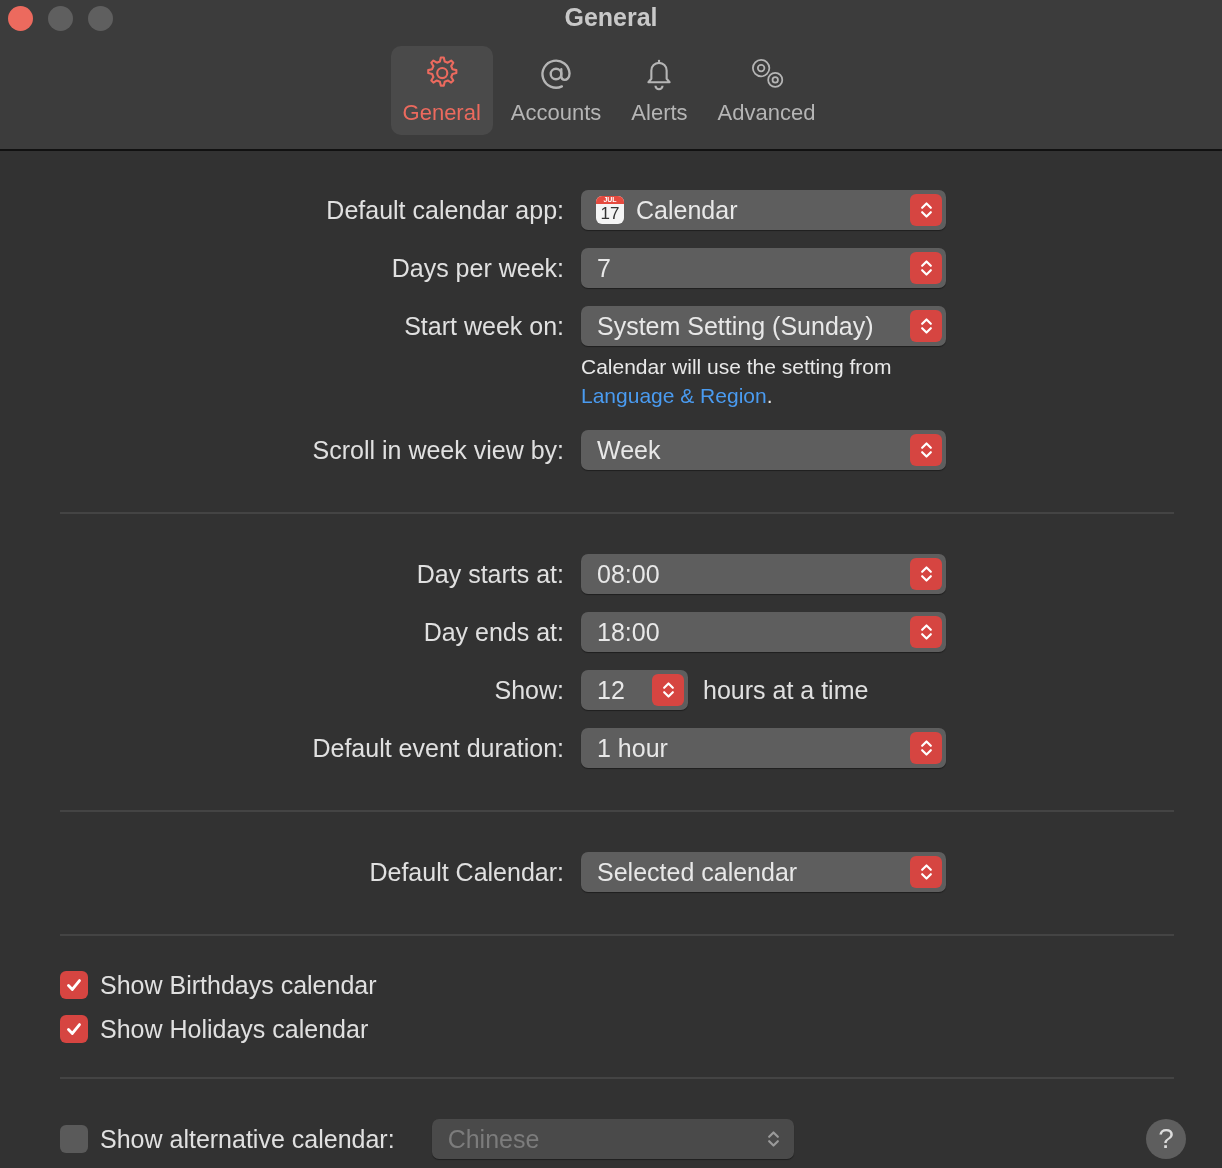 The width and height of the screenshot is (1222, 1168). What do you see at coordinates (634, 690) in the screenshot?
I see `dropdown: 12` at bounding box center [634, 690].